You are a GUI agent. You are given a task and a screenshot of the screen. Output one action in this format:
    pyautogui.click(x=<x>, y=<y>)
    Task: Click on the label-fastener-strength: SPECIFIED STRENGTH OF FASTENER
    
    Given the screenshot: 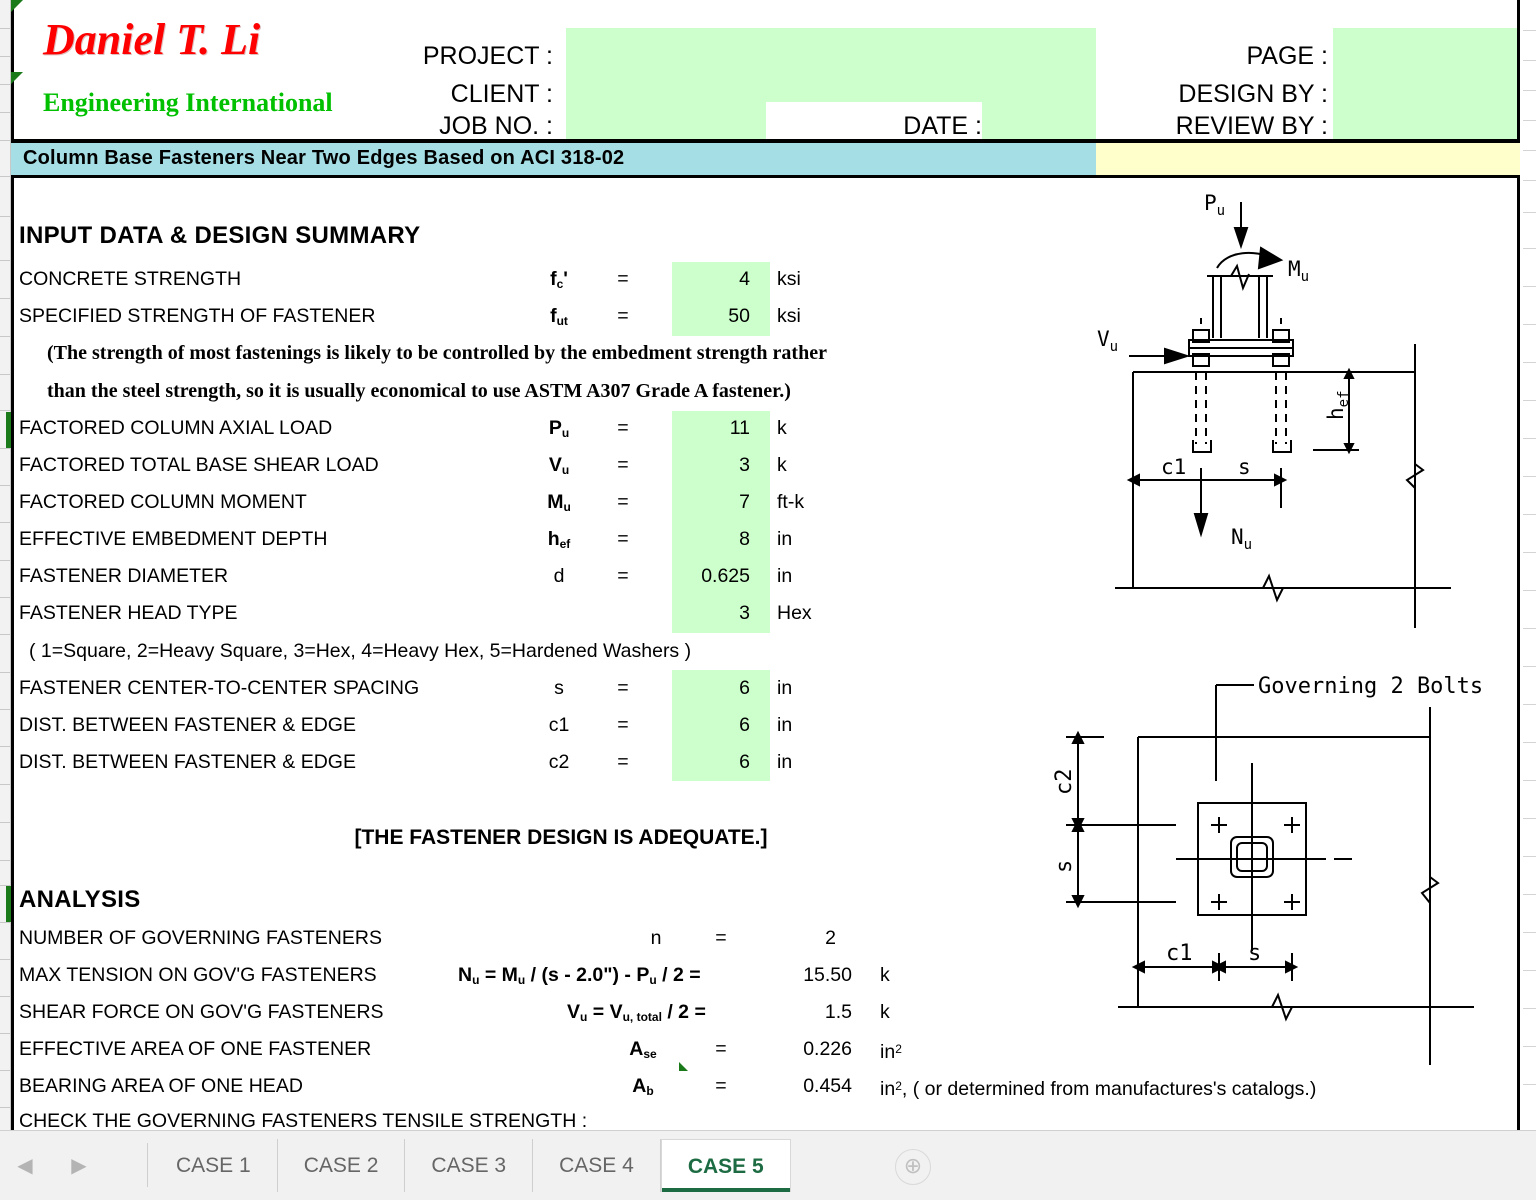 What is the action you would take?
    pyautogui.click(x=197, y=316)
    